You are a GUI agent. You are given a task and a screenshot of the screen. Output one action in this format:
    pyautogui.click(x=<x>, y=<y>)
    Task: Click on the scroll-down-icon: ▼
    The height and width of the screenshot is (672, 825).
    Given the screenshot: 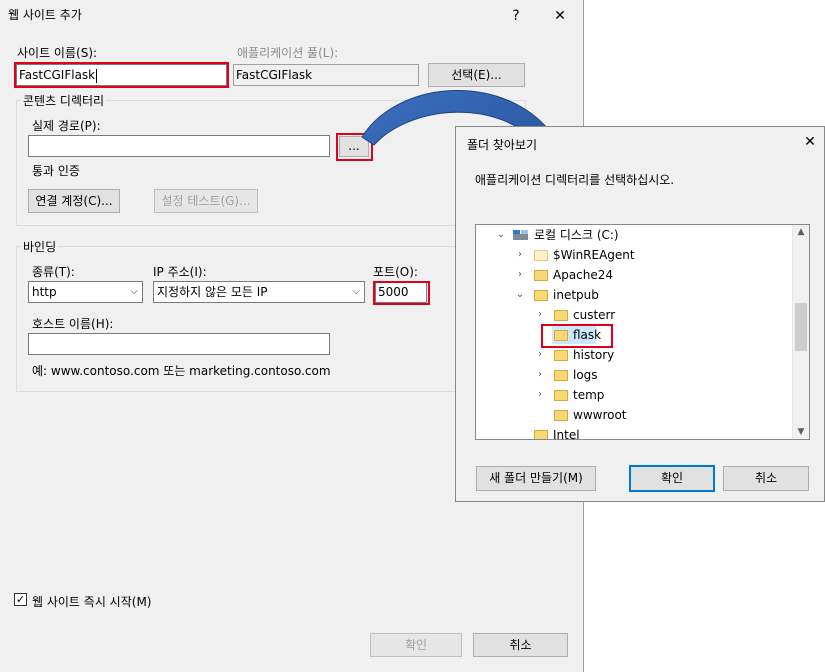 What is the action you would take?
    pyautogui.click(x=801, y=432)
    